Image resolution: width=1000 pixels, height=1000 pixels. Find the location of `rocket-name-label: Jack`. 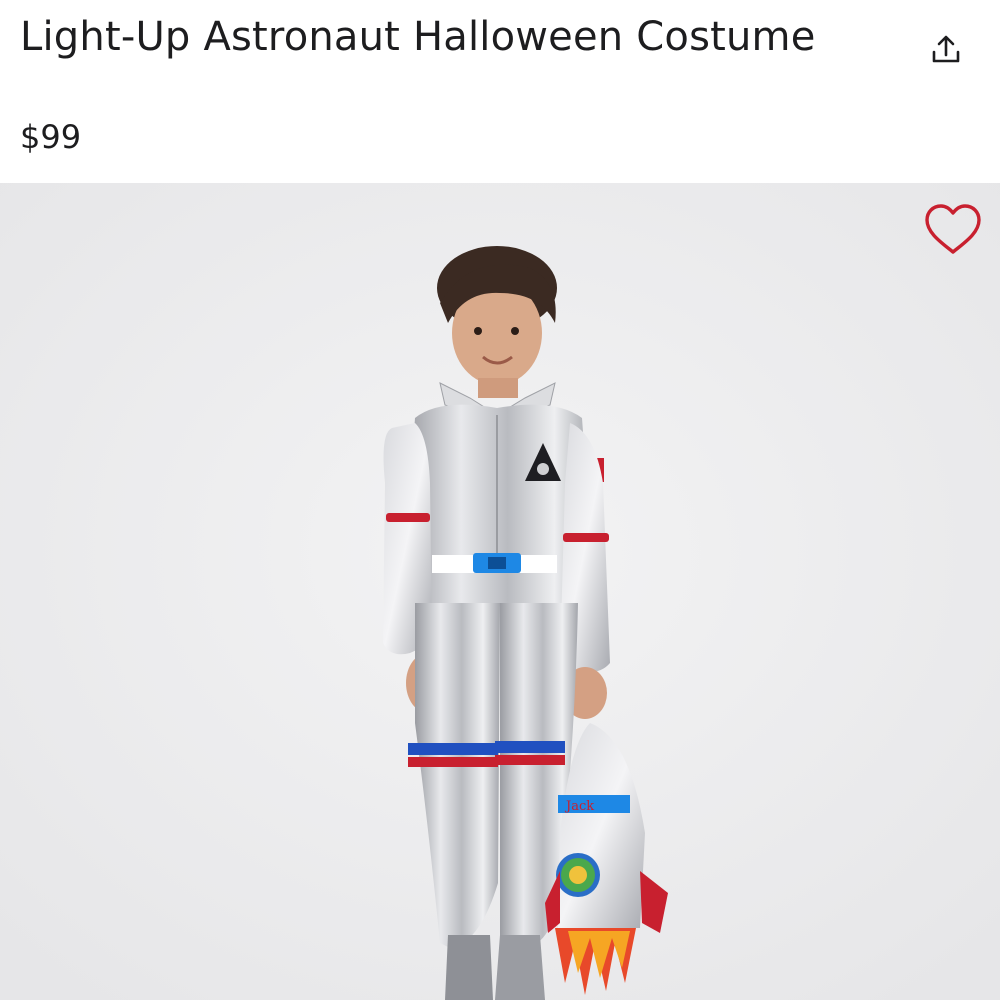

rocket-name-label: Jack is located at coordinates (579, 806).